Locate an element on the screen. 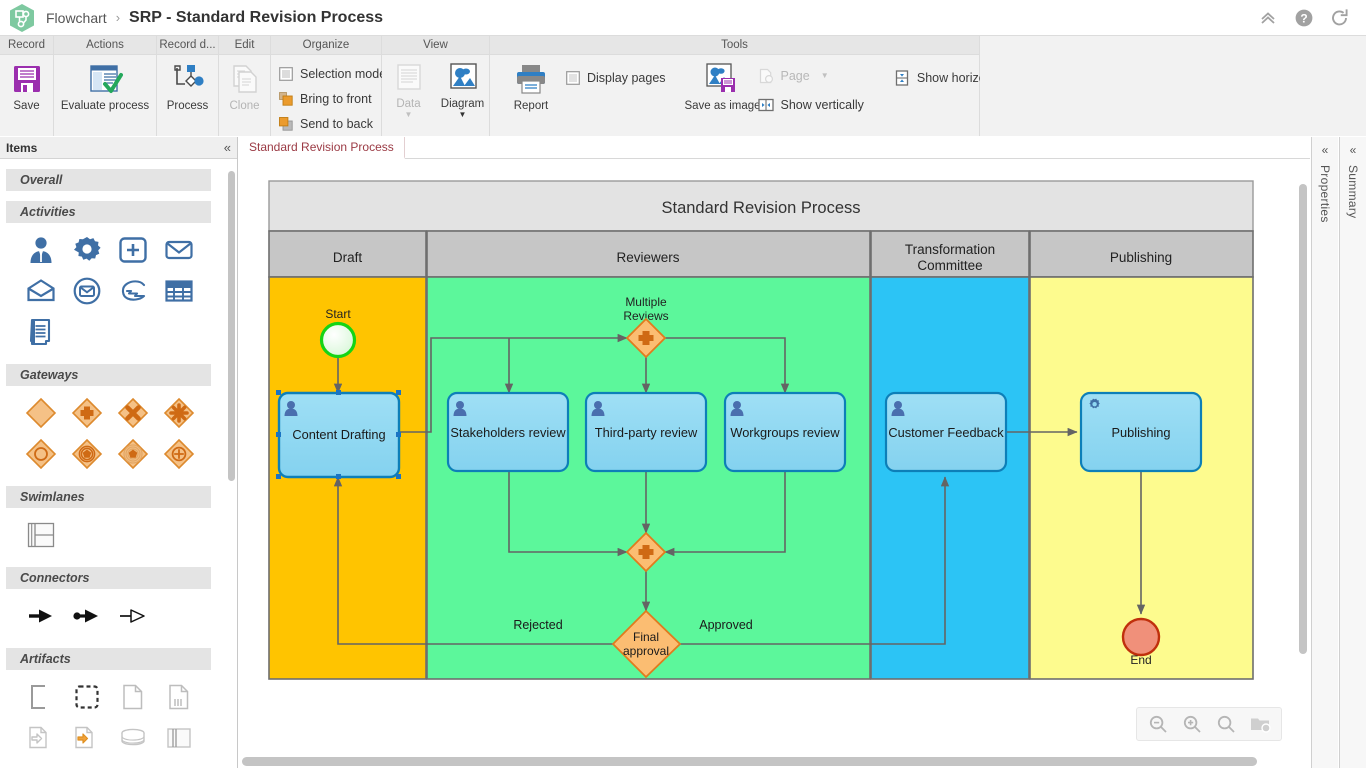  palette-item-association-flow is located at coordinates (133, 615).